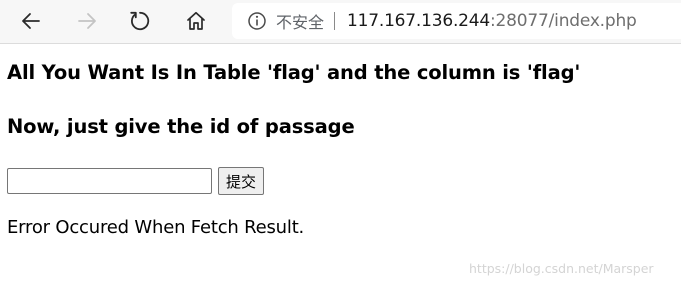 The width and height of the screenshot is (681, 288). I want to click on forward-button, so click(87, 21).